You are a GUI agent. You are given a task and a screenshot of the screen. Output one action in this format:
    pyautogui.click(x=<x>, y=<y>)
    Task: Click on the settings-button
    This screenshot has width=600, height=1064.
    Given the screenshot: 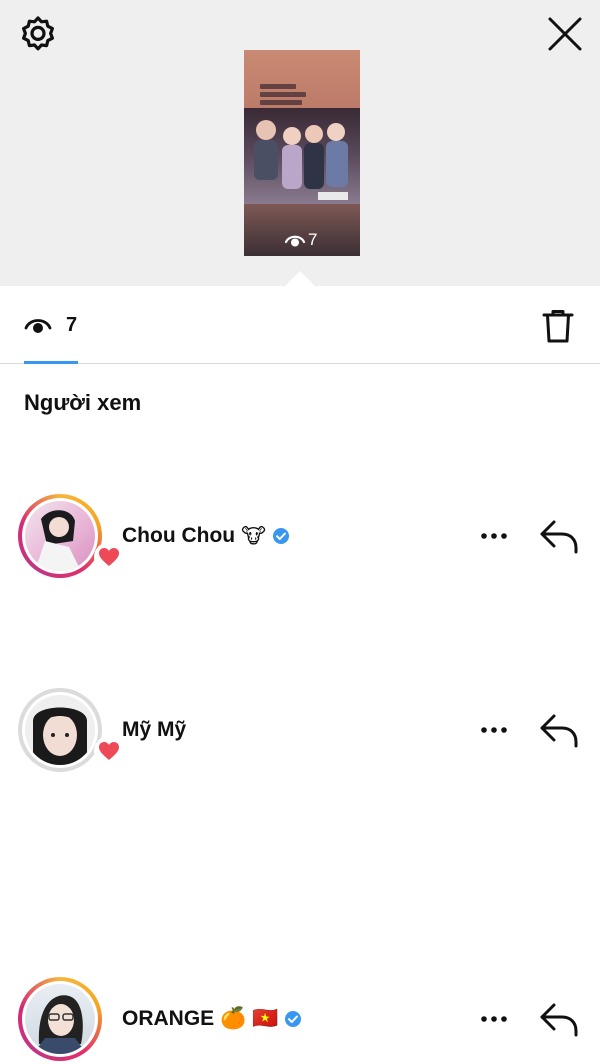 What is the action you would take?
    pyautogui.click(x=38, y=34)
    